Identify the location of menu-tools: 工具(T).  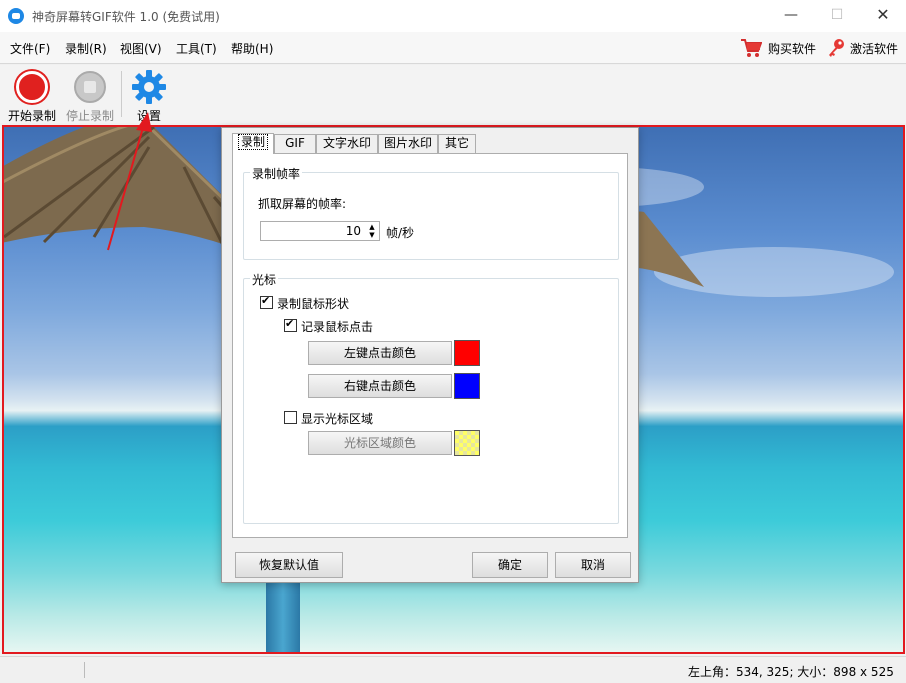
(196, 48).